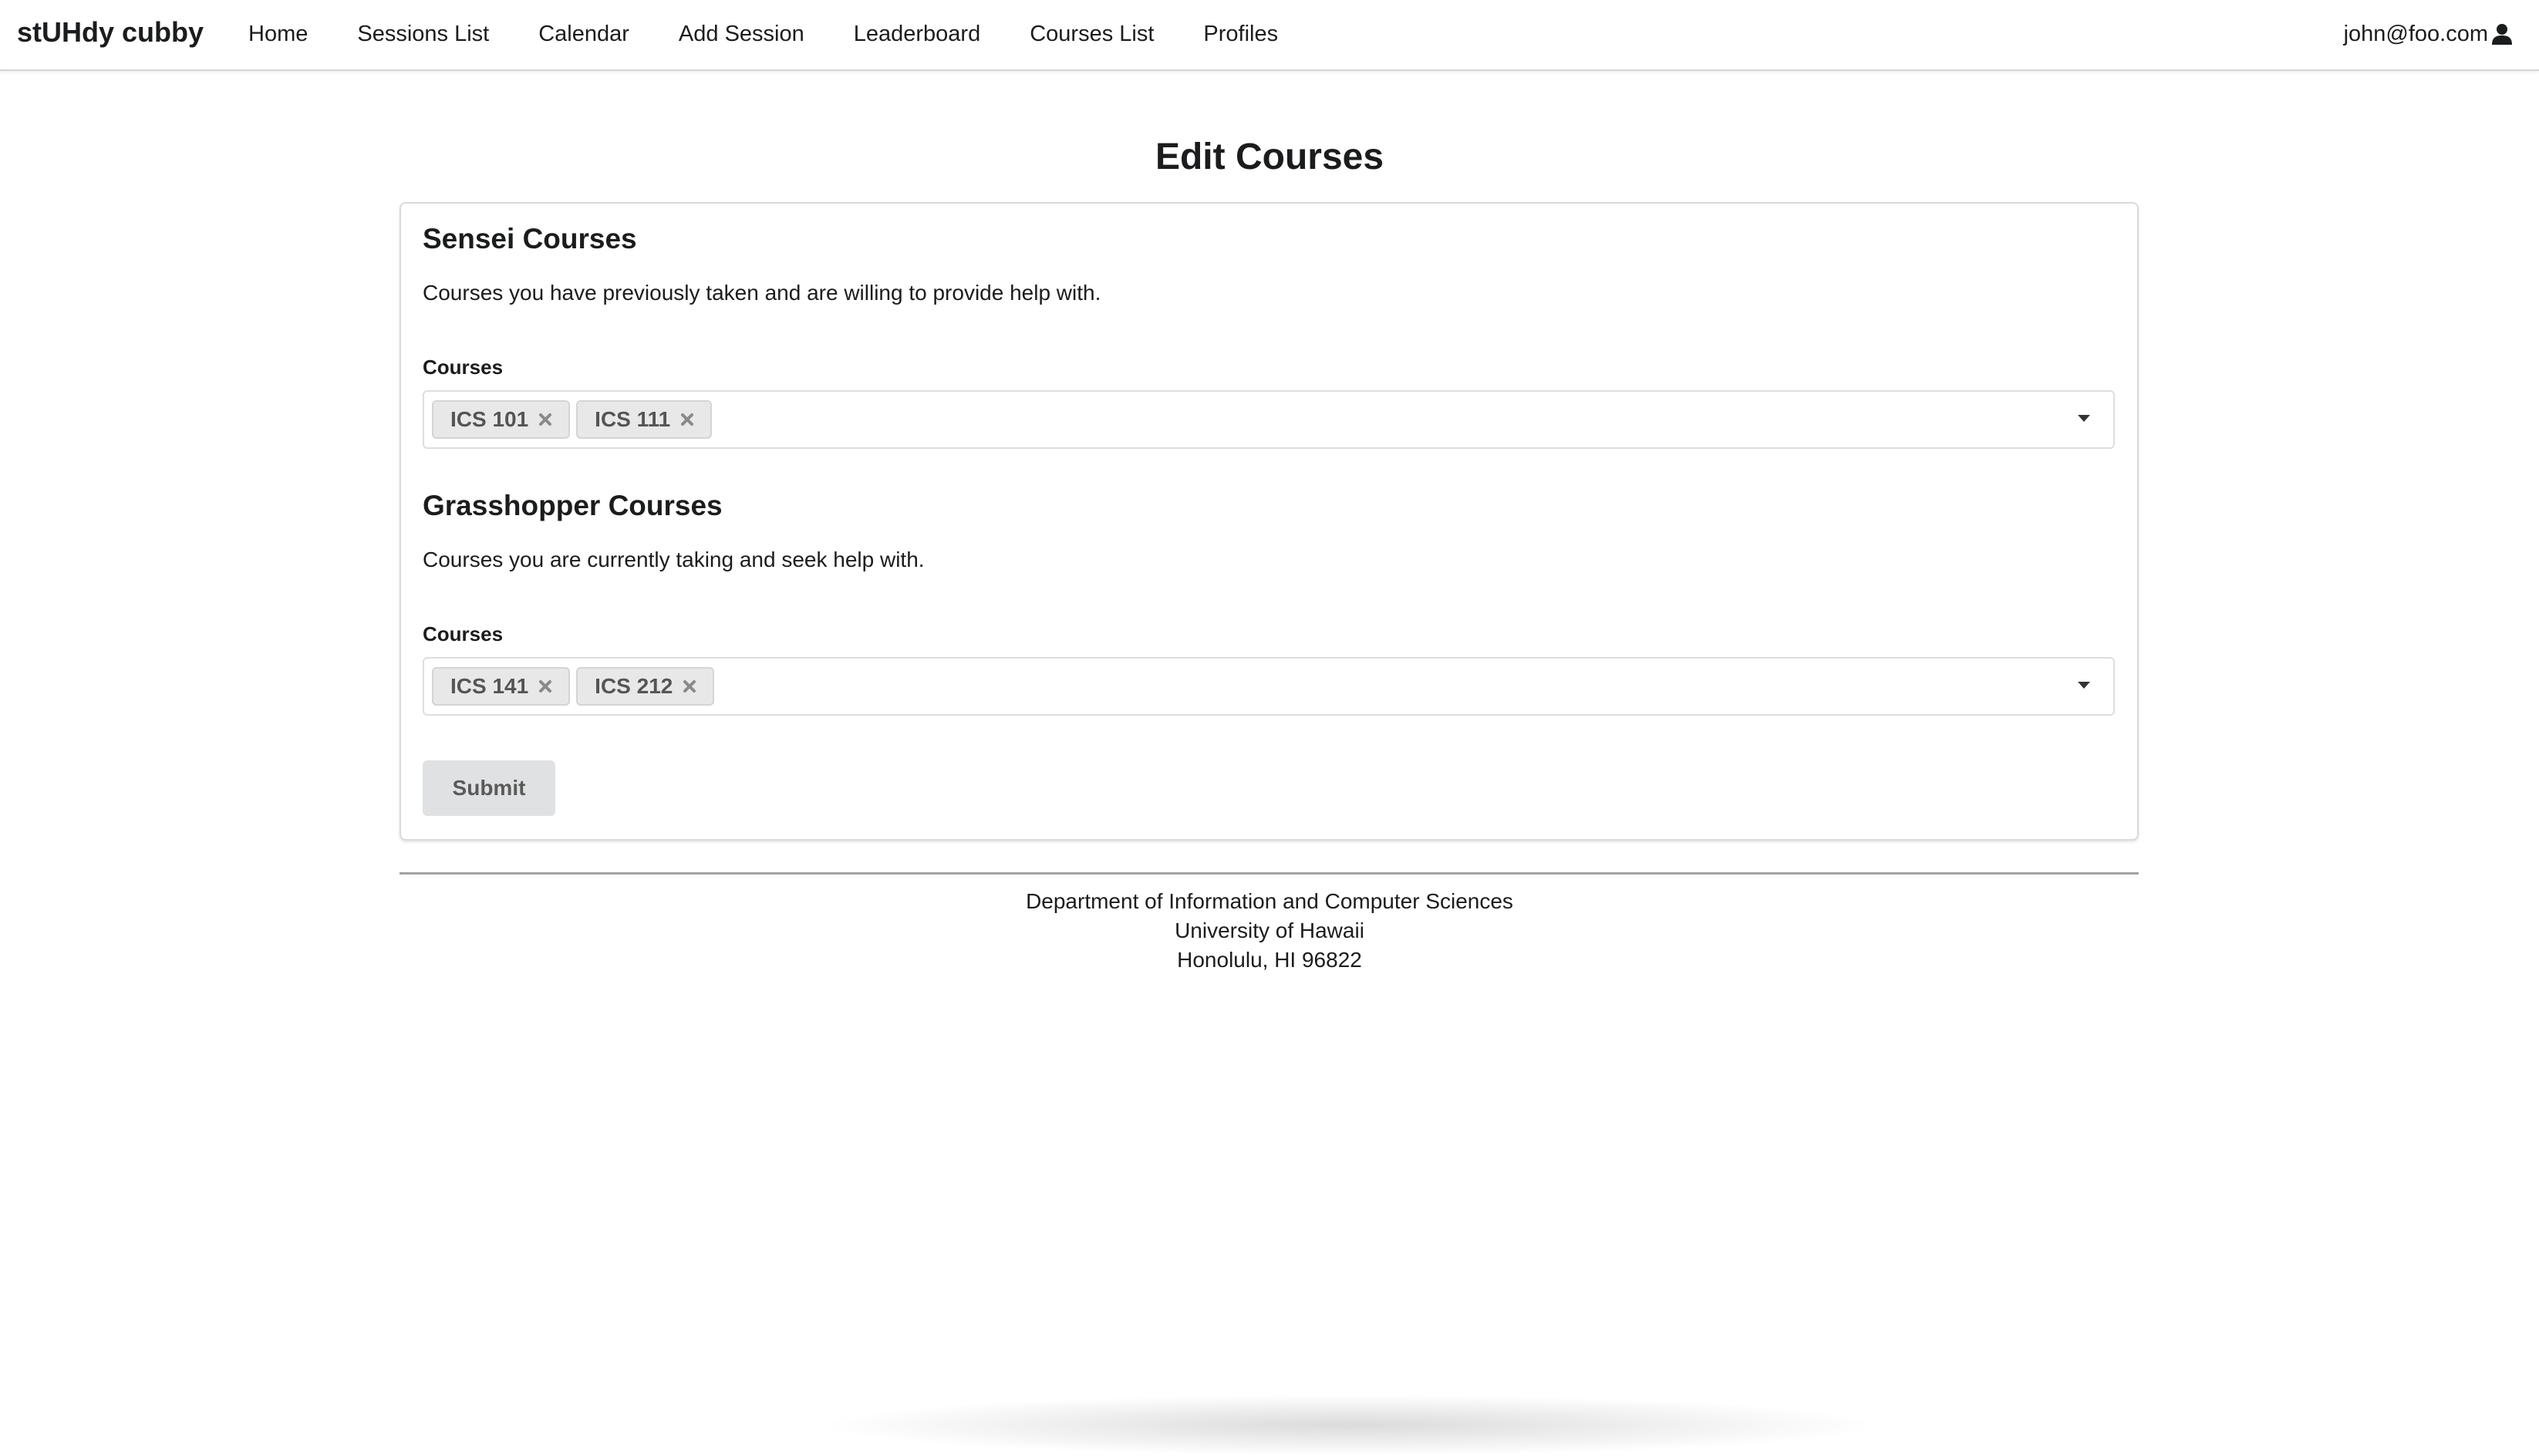 This screenshot has width=2539, height=1456. What do you see at coordinates (2502, 34) in the screenshot?
I see `user-icon` at bounding box center [2502, 34].